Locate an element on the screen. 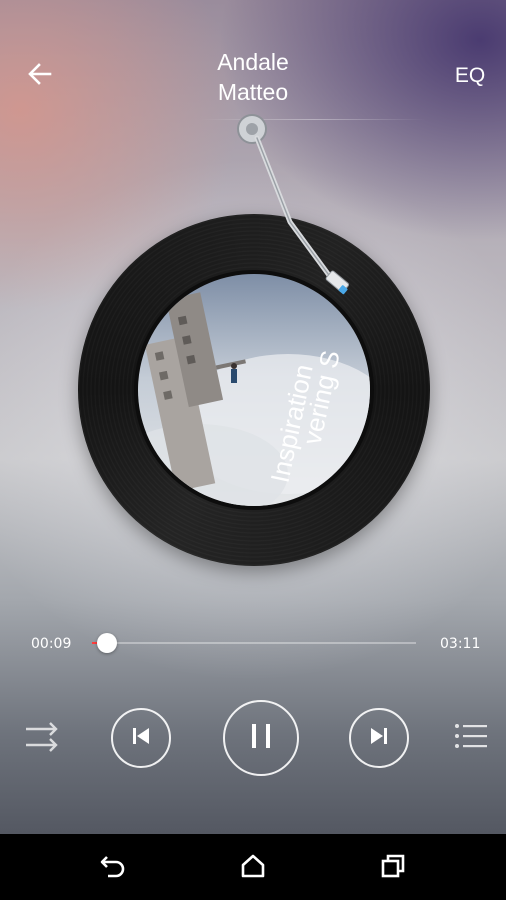 The width and height of the screenshot is (506, 900). home-icon is located at coordinates (253, 868).